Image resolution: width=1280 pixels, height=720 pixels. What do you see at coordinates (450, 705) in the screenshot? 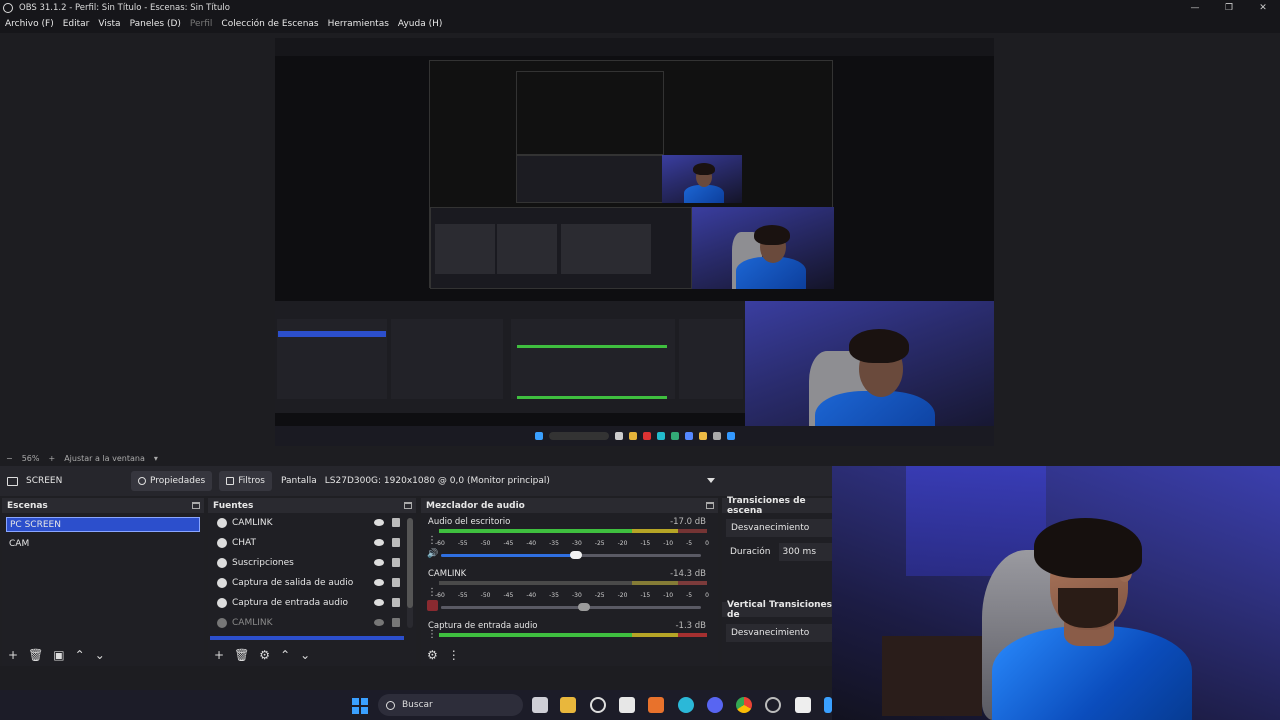
I see `taskbar-search: Buscar` at bounding box center [450, 705].